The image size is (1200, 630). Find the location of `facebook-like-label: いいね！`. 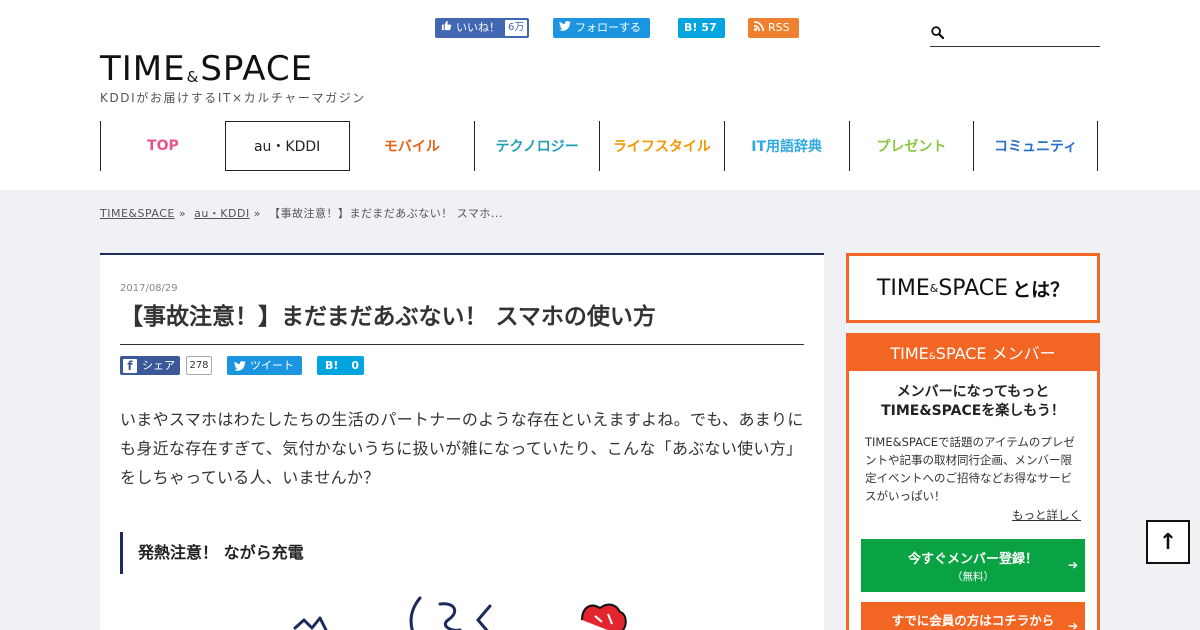

facebook-like-label: いいね！ is located at coordinates (478, 27).